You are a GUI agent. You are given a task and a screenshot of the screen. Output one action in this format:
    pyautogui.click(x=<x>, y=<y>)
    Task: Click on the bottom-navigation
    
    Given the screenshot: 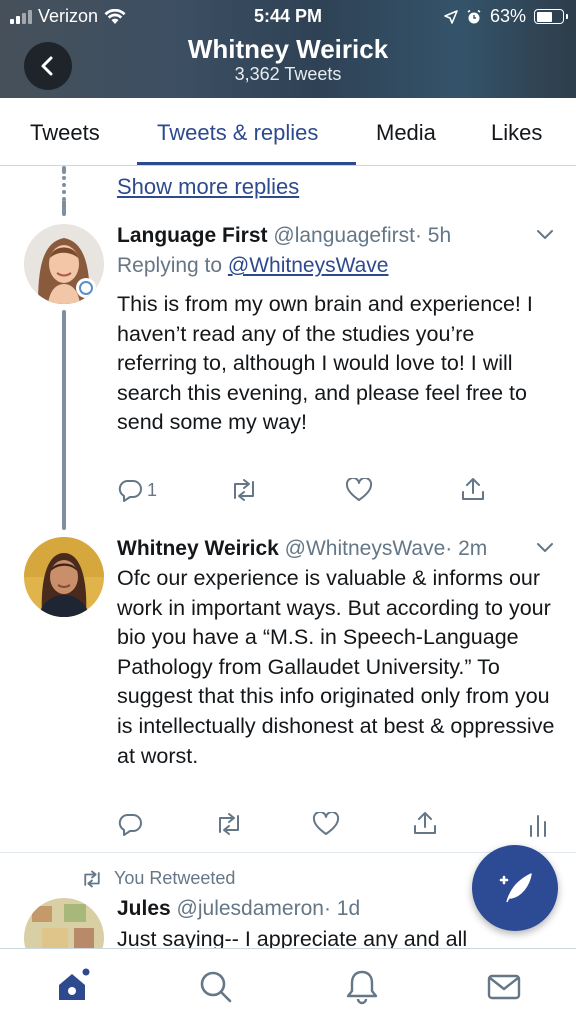 What is the action you would take?
    pyautogui.click(x=288, y=986)
    